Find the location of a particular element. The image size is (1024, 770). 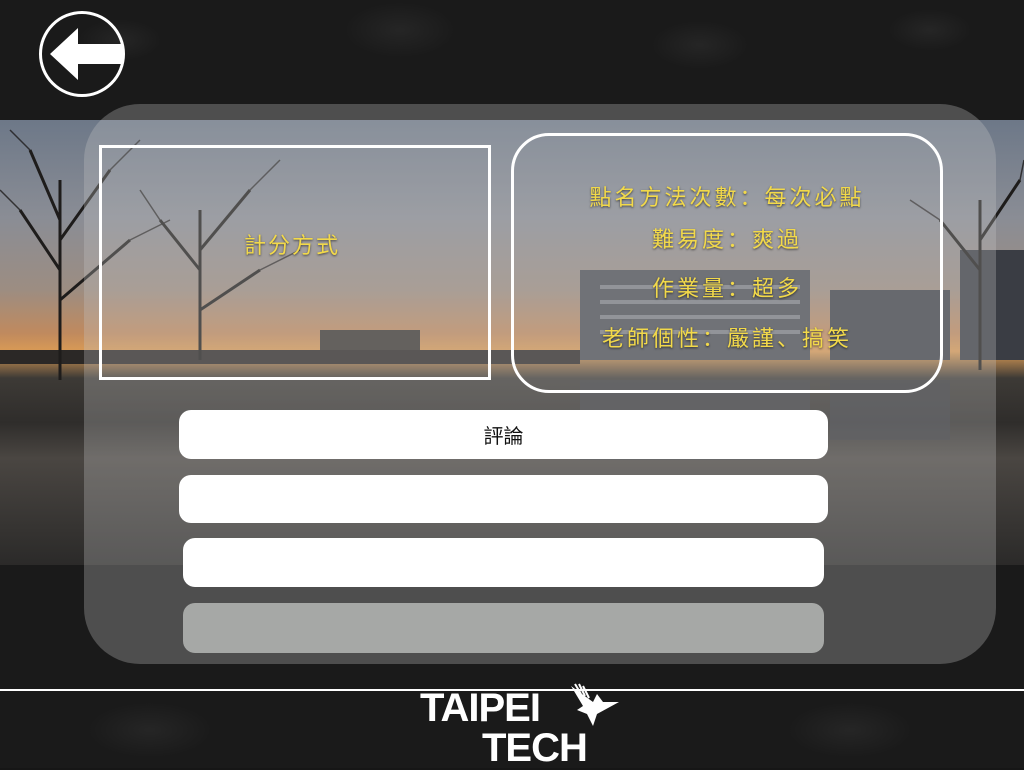

grading-method-box is located at coordinates (295, 262).